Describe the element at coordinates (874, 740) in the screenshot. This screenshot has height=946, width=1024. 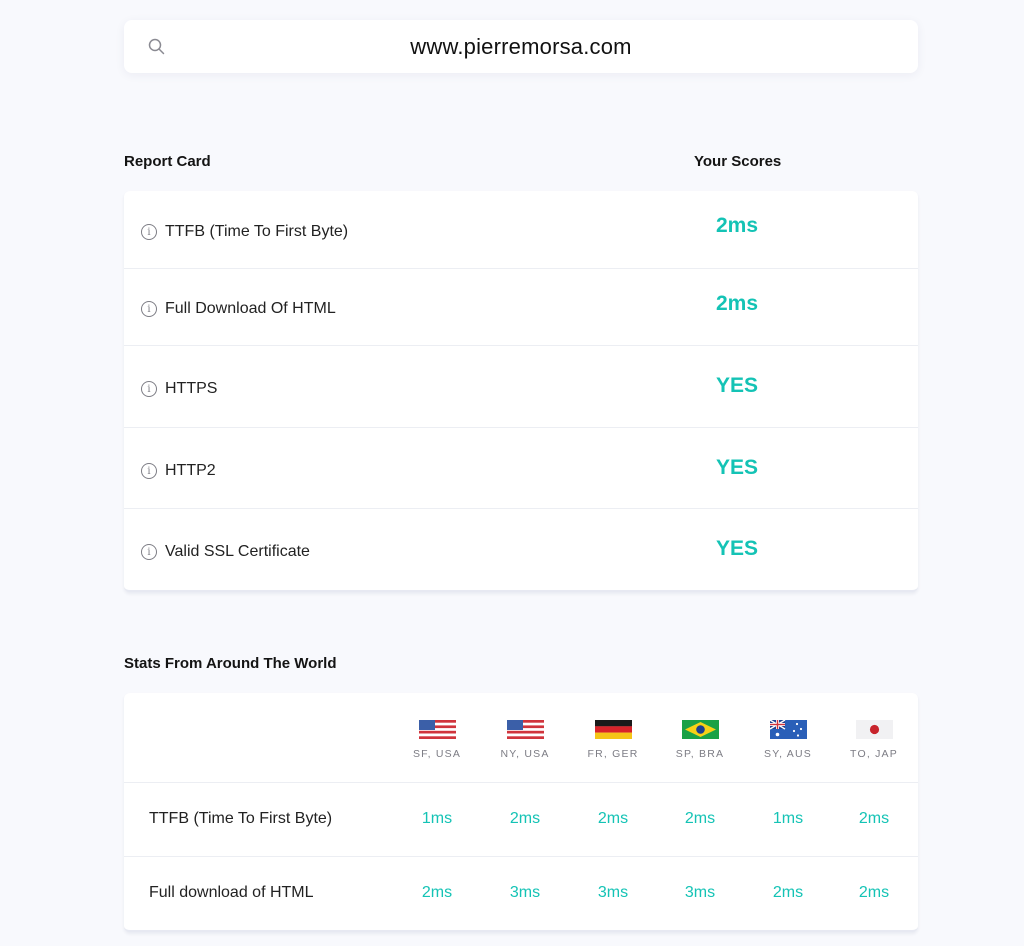
I see `location-to-jap: TO, JAP` at that location.